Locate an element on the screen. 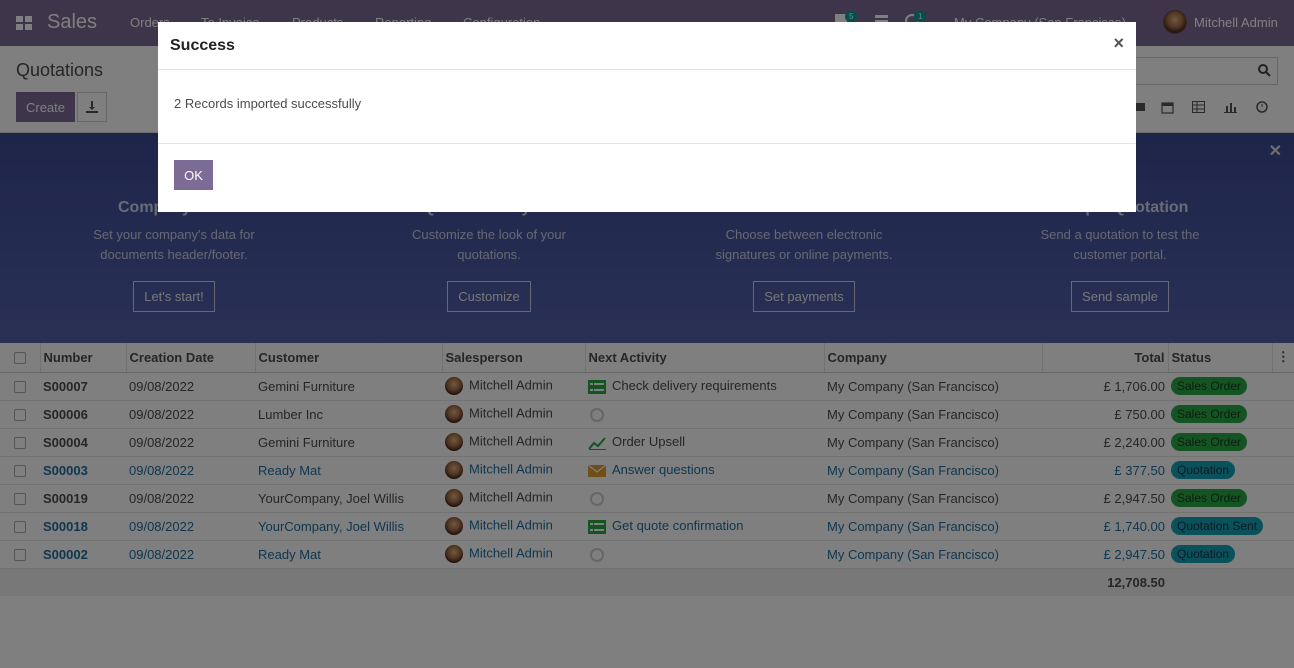  close-icon: × is located at coordinates (1118, 43).